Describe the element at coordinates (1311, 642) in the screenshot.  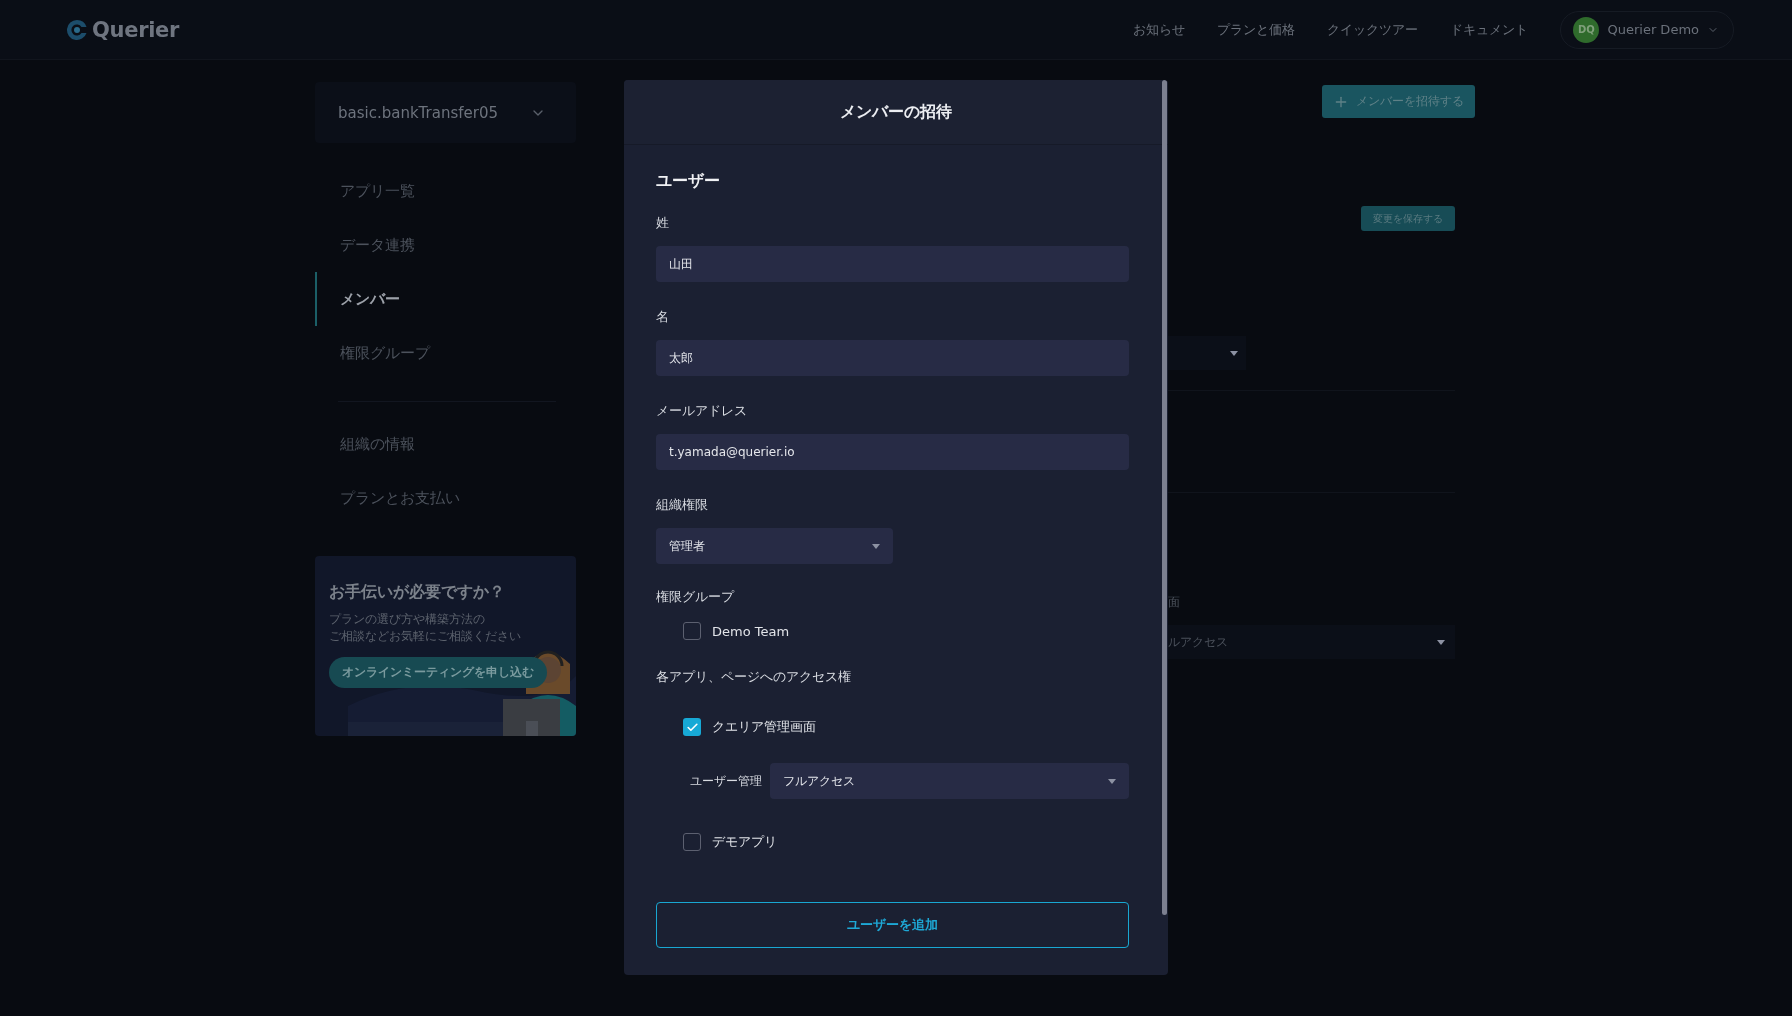
I see `select-field: ルアクセス` at that location.